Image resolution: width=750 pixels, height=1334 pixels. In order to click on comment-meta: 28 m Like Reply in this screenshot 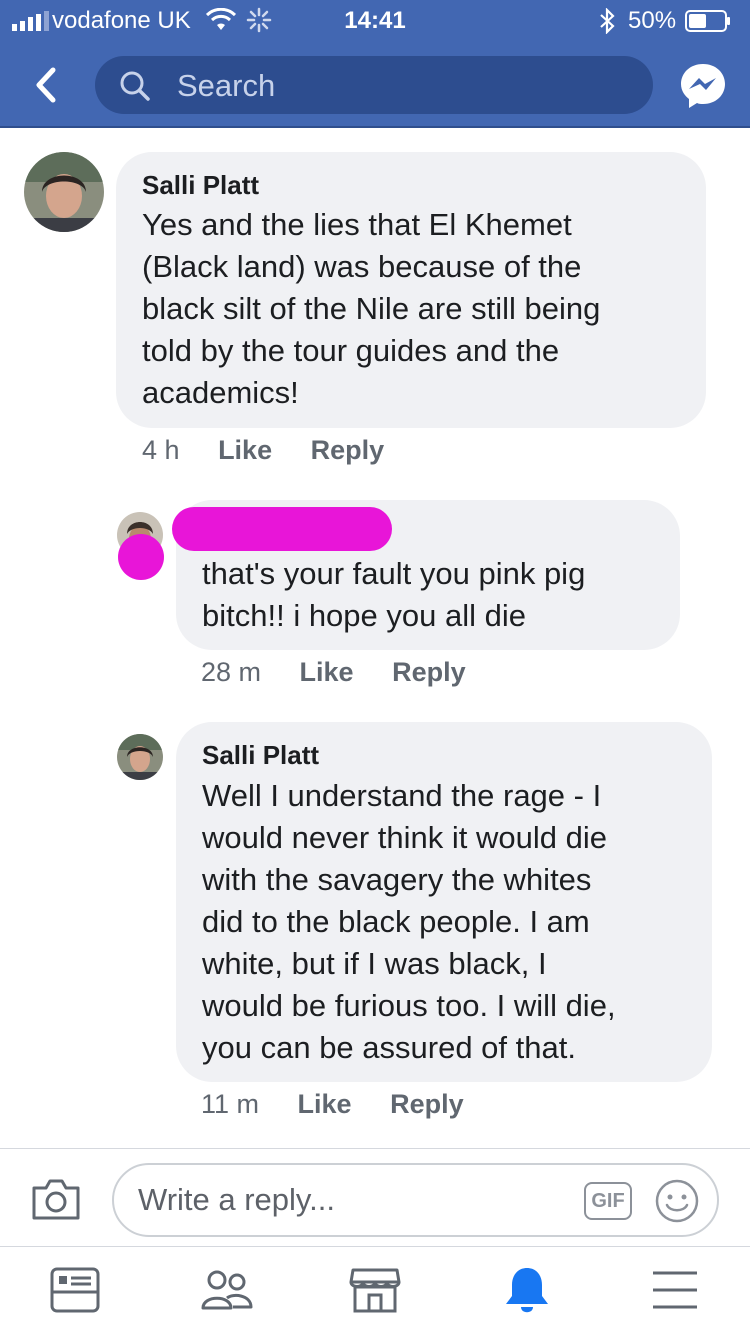, I will do `click(333, 672)`.